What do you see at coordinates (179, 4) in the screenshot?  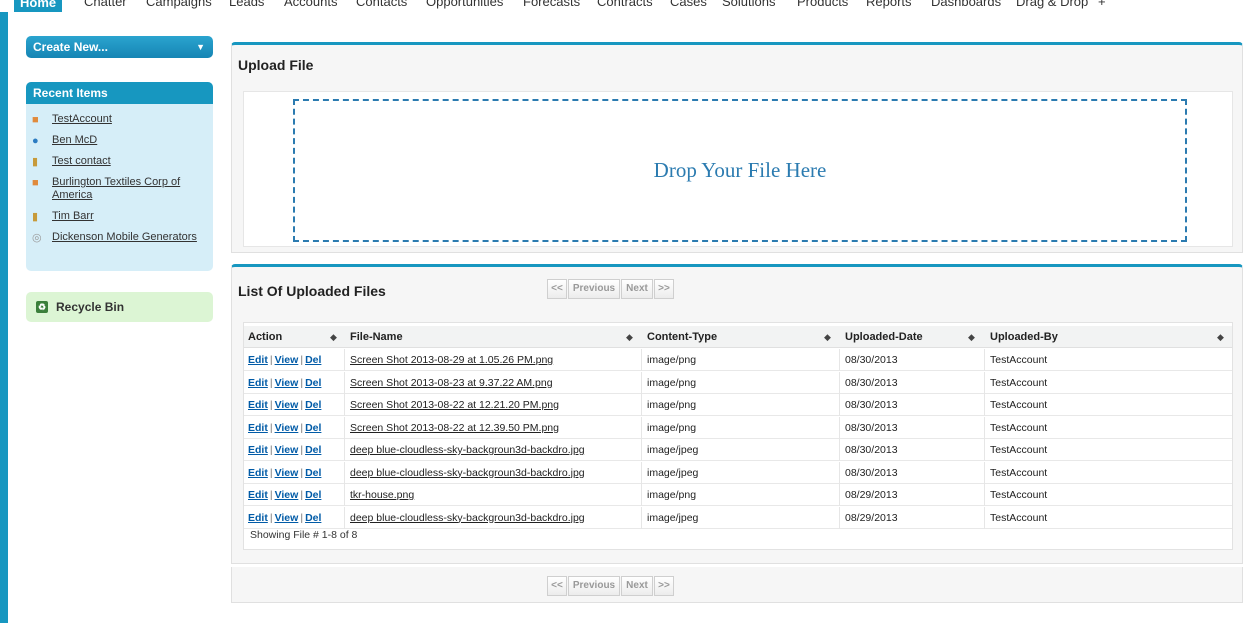 I see `tab-campaigns: Campaigns` at bounding box center [179, 4].